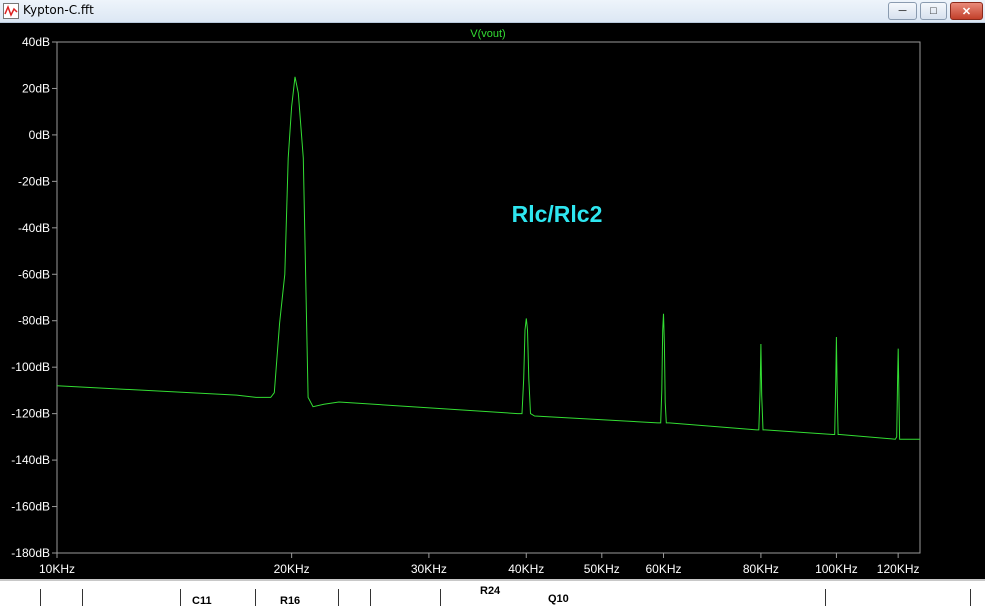 The width and height of the screenshot is (985, 607). Describe the element at coordinates (30, 414) in the screenshot. I see `y-tick-label: -120dB` at that location.